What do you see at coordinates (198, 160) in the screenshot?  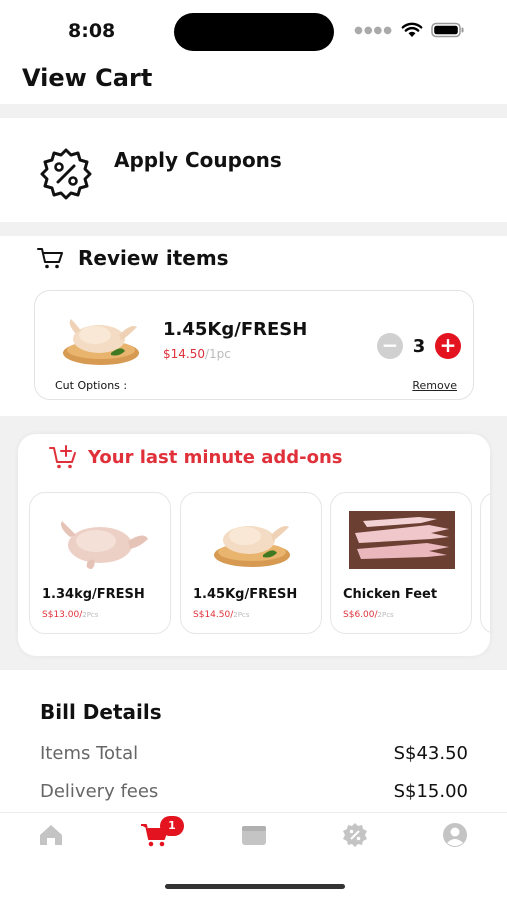 I see `apply-coupons-label: Apply Coupons` at bounding box center [198, 160].